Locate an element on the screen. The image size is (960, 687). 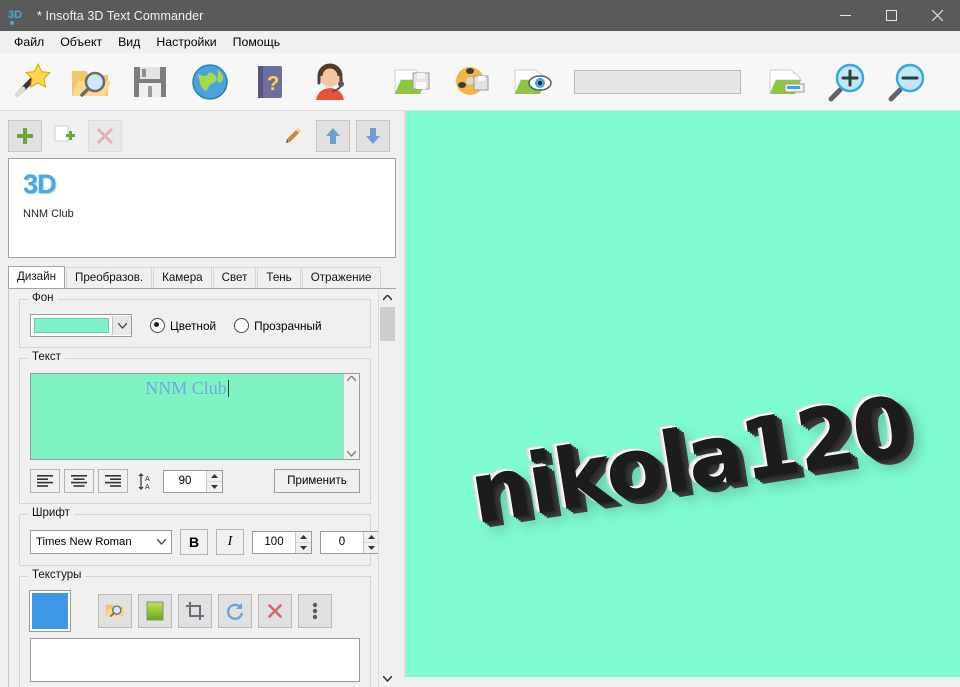
delete-object-button is located at coordinates (105, 136).